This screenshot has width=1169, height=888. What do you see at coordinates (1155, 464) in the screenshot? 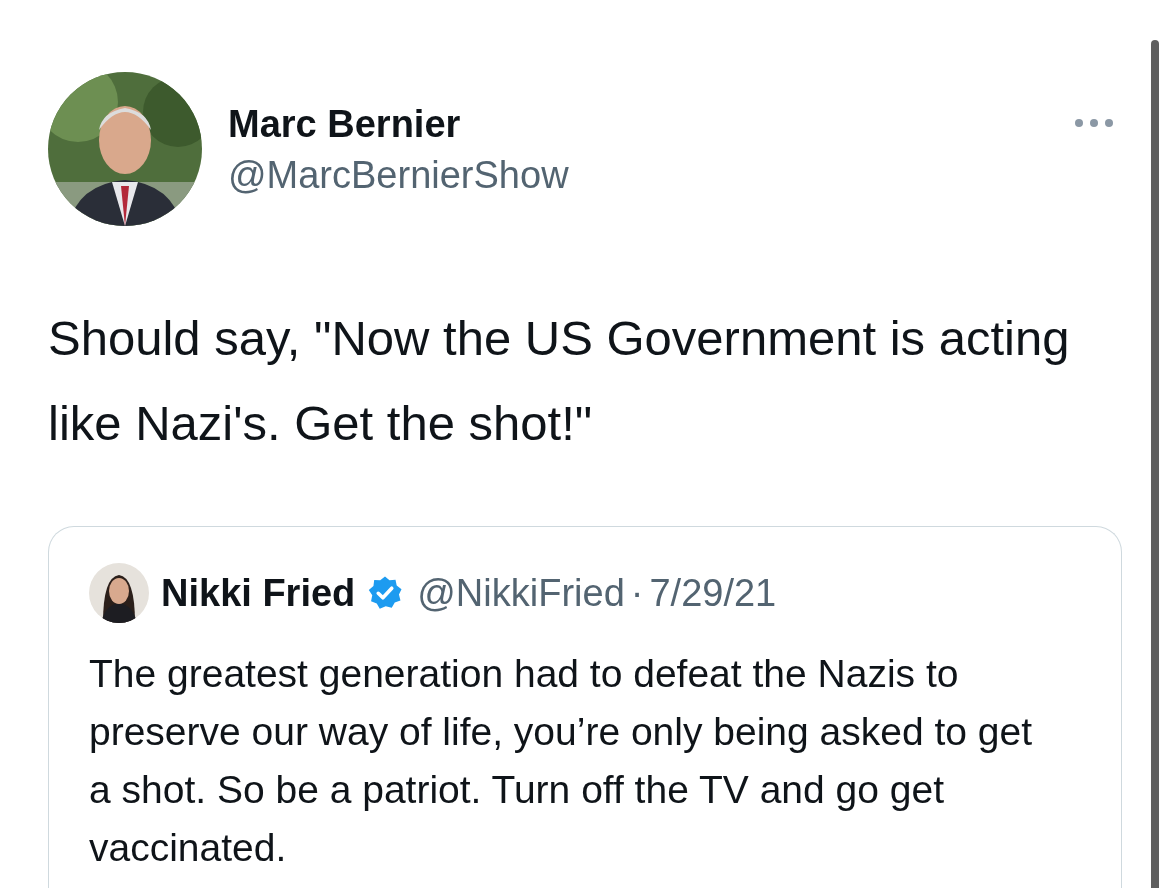
I see `scrollbar` at bounding box center [1155, 464].